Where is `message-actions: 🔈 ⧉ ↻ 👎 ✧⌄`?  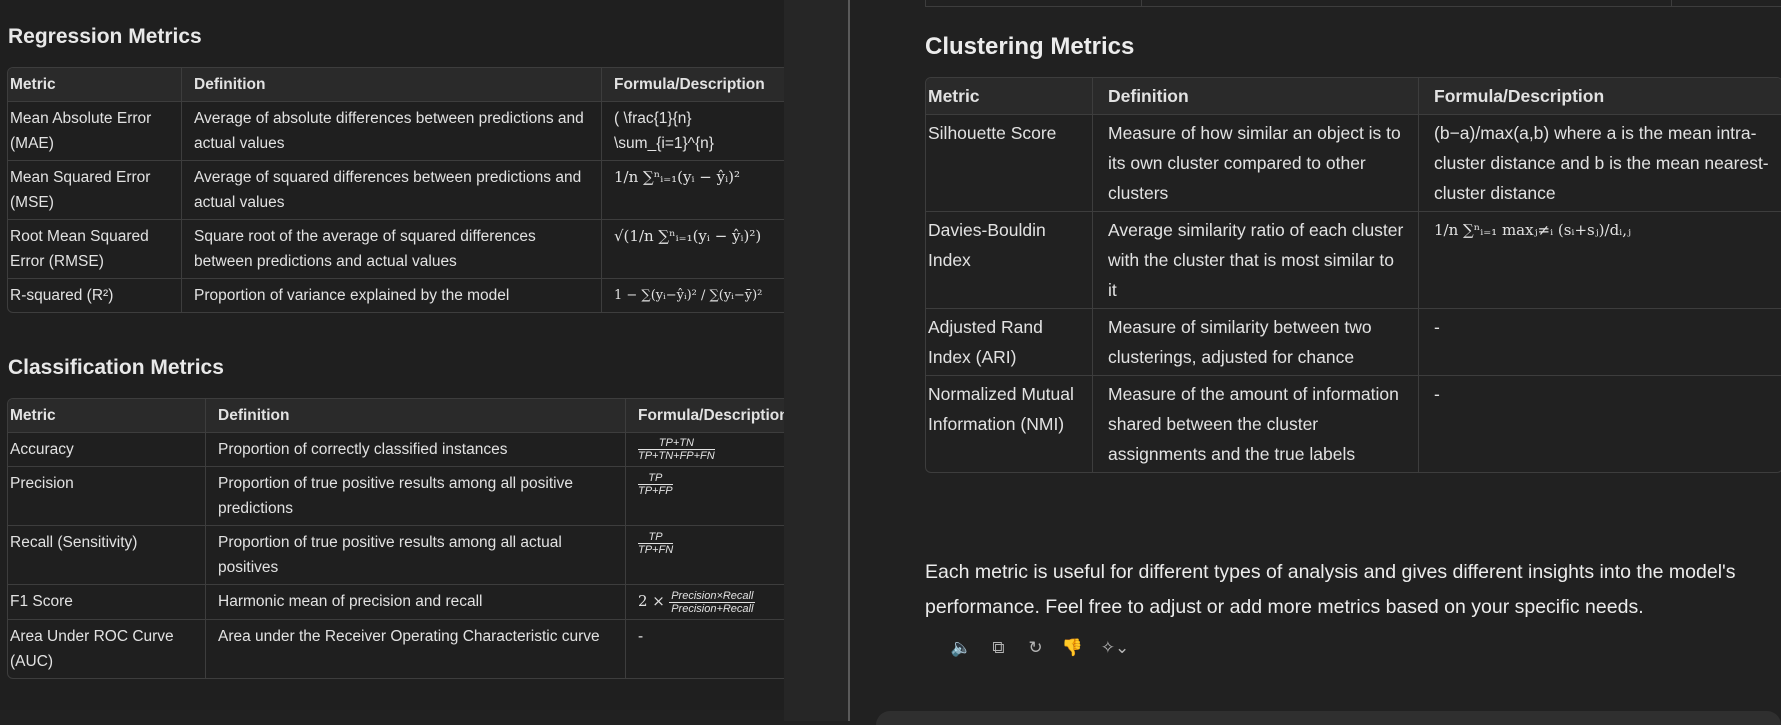
message-actions: 🔈 ⧉ ↻ 👎 ✧⌄ is located at coordinates (1041, 647).